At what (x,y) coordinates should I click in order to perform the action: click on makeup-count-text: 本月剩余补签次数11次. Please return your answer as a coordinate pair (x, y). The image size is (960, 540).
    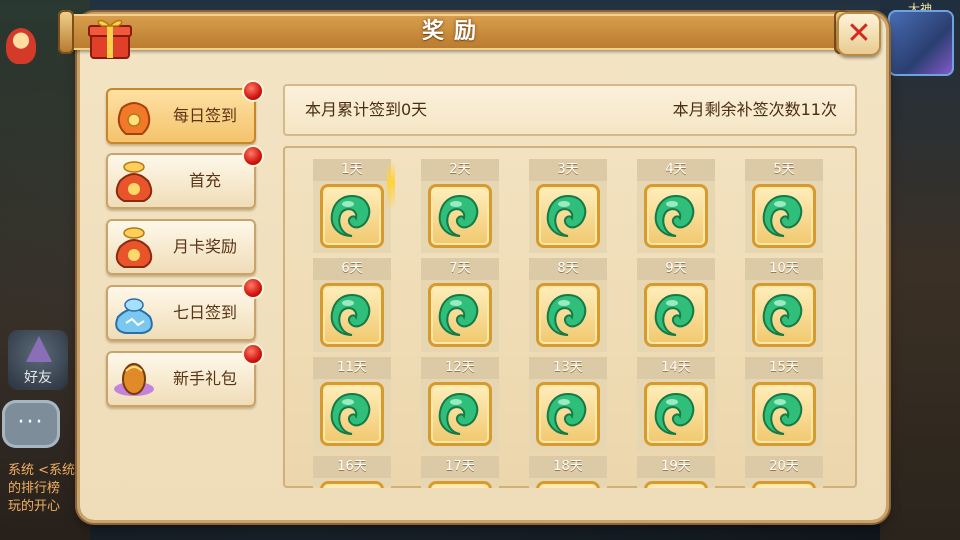
    Looking at the image, I should click on (754, 109).